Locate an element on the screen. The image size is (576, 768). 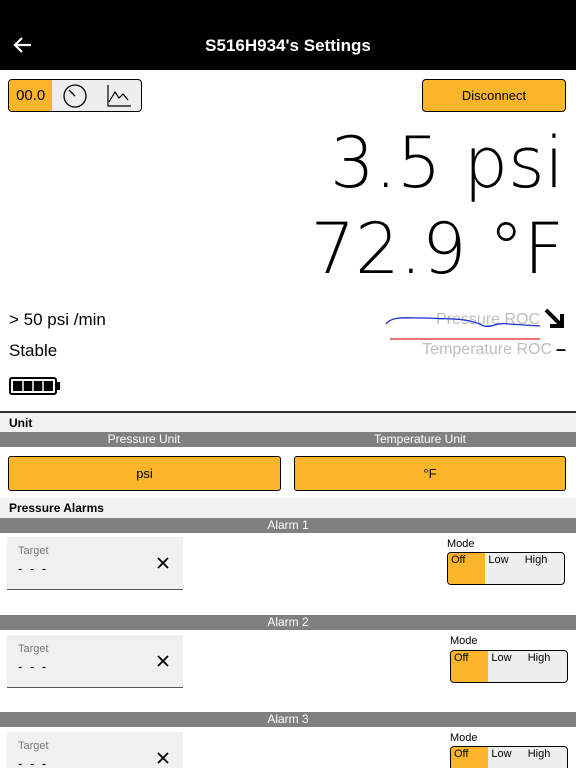
pressure-roc-value: > 50 psi /min is located at coordinates (57, 319).